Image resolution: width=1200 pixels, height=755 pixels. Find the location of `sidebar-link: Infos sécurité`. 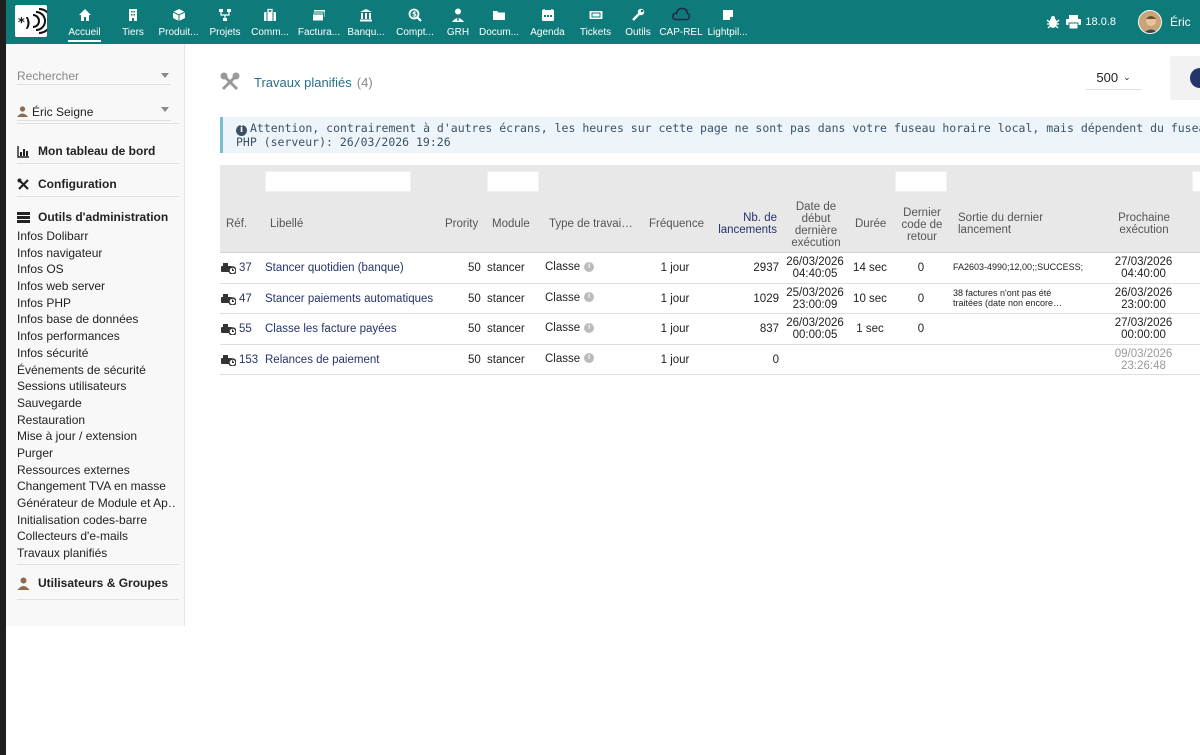

sidebar-link: Infos sécurité is located at coordinates (97, 353).